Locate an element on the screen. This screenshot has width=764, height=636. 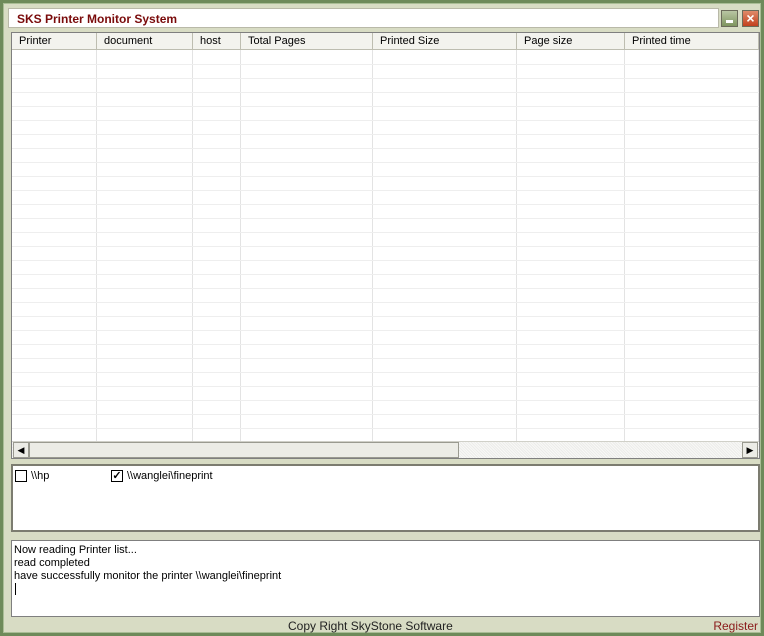
printer-checkbox-hp is located at coordinates (21, 476).